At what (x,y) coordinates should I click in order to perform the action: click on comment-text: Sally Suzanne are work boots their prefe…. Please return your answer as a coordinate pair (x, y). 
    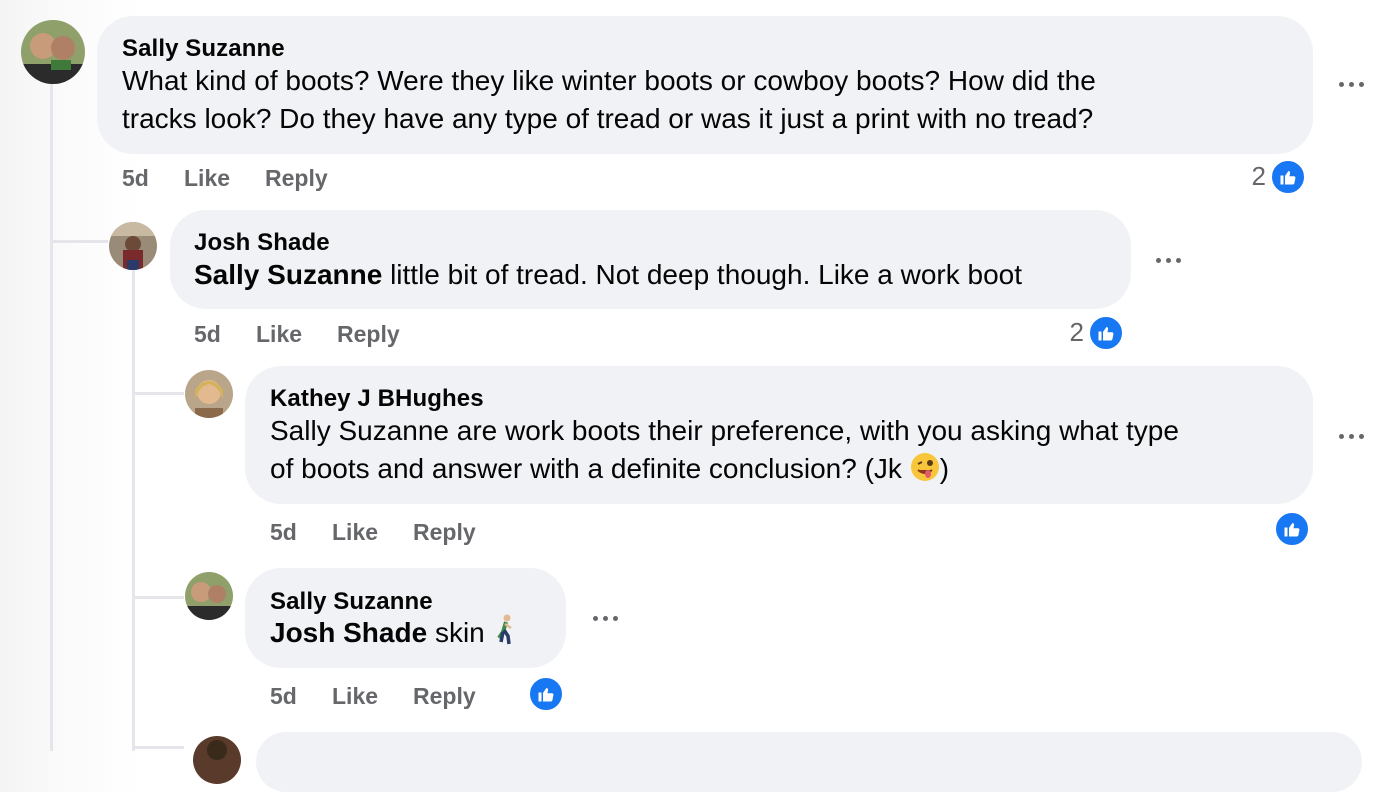
    Looking at the image, I should click on (724, 430).